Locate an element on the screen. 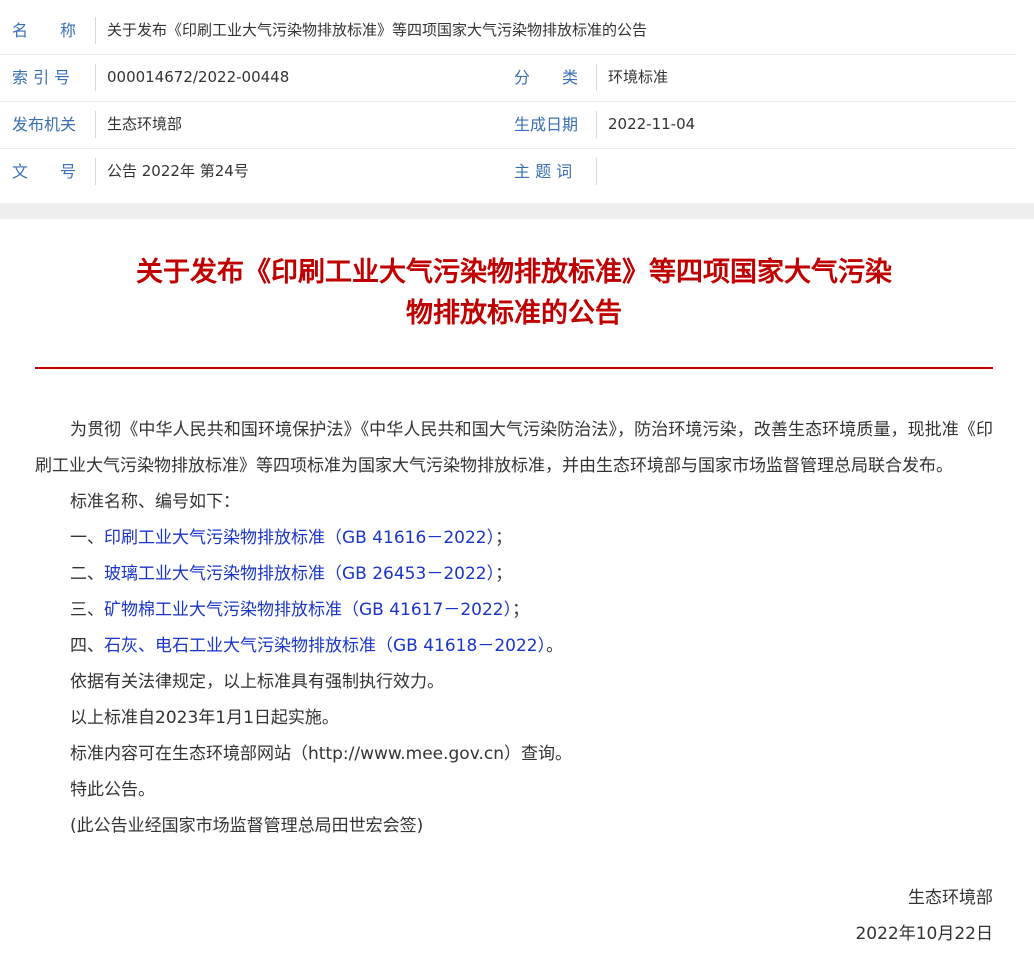  website-paragraph: 标准内容可在生态环境部网站（http://www.mee.gov.cn）查询。 is located at coordinates (321, 754).